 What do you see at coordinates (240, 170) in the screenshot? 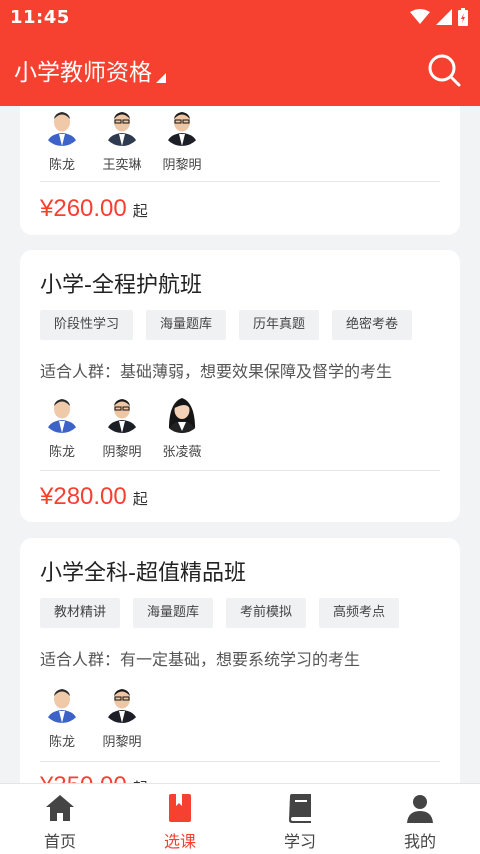
I see `course-card: 陈龙 王奕琳 阴黎明 ¥260.00 起` at bounding box center [240, 170].